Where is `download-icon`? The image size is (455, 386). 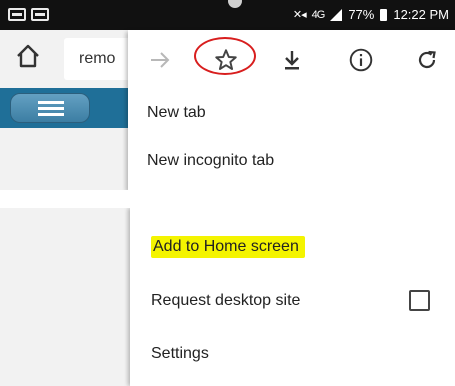
download-icon is located at coordinates (292, 60).